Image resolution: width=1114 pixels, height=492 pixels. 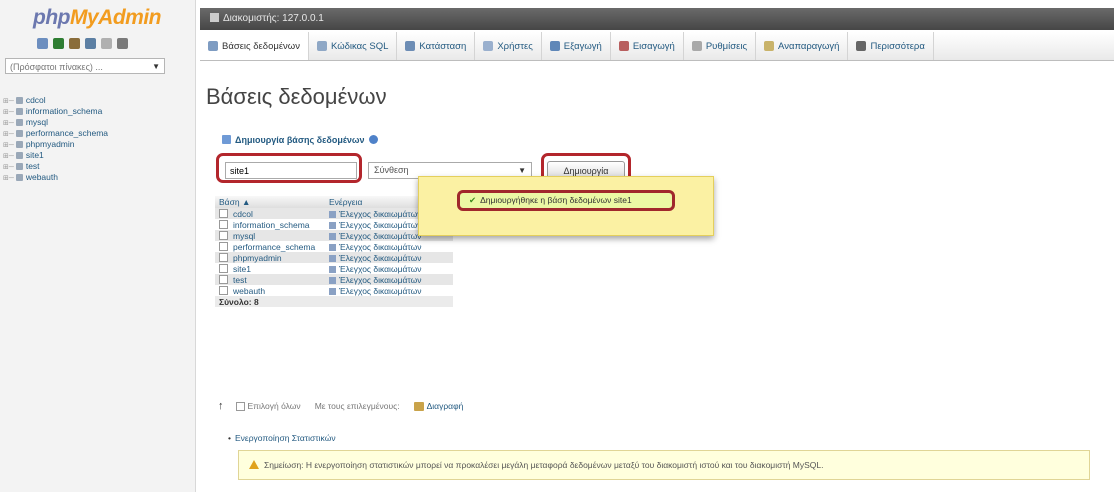 What do you see at coordinates (90, 43) in the screenshot?
I see `docs-icon` at bounding box center [90, 43].